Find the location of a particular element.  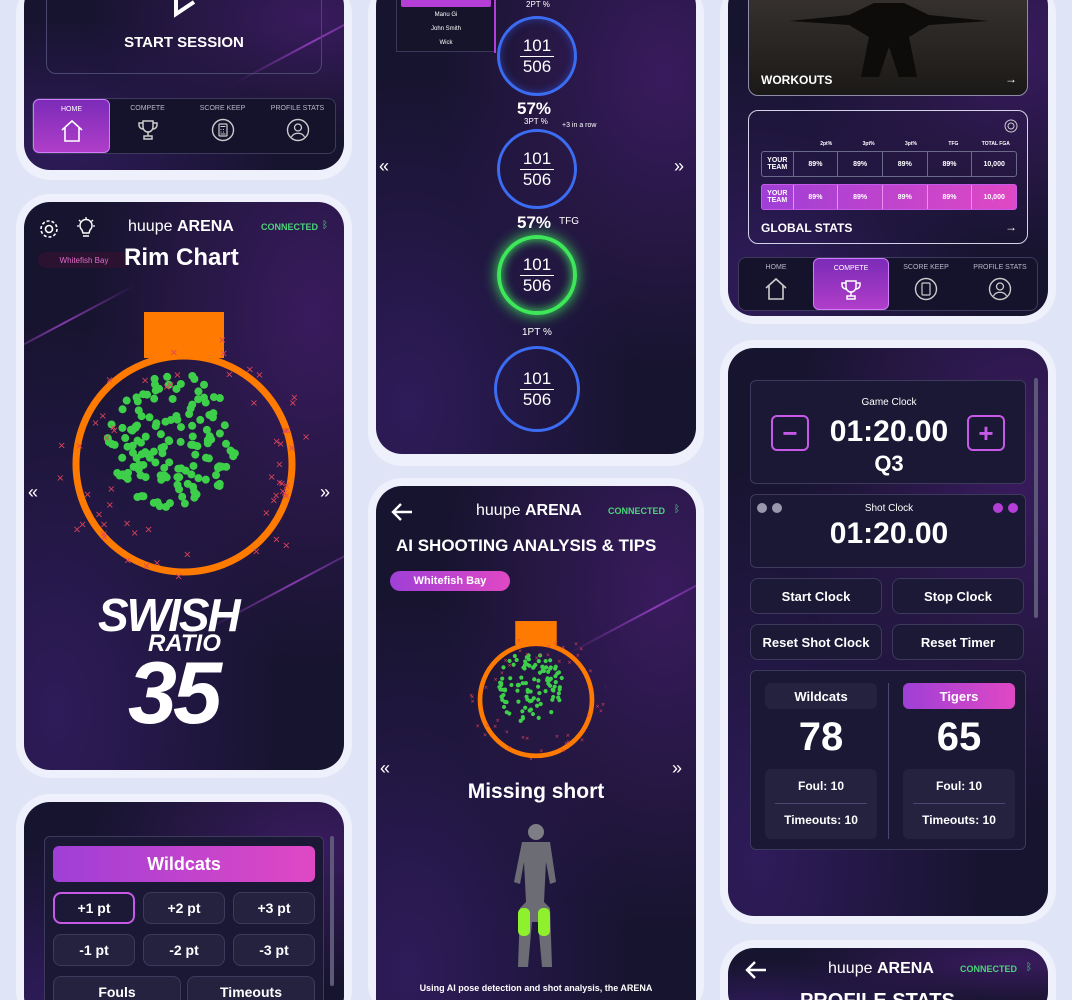

sub-2pt-button: -2 pt is located at coordinates (184, 950).